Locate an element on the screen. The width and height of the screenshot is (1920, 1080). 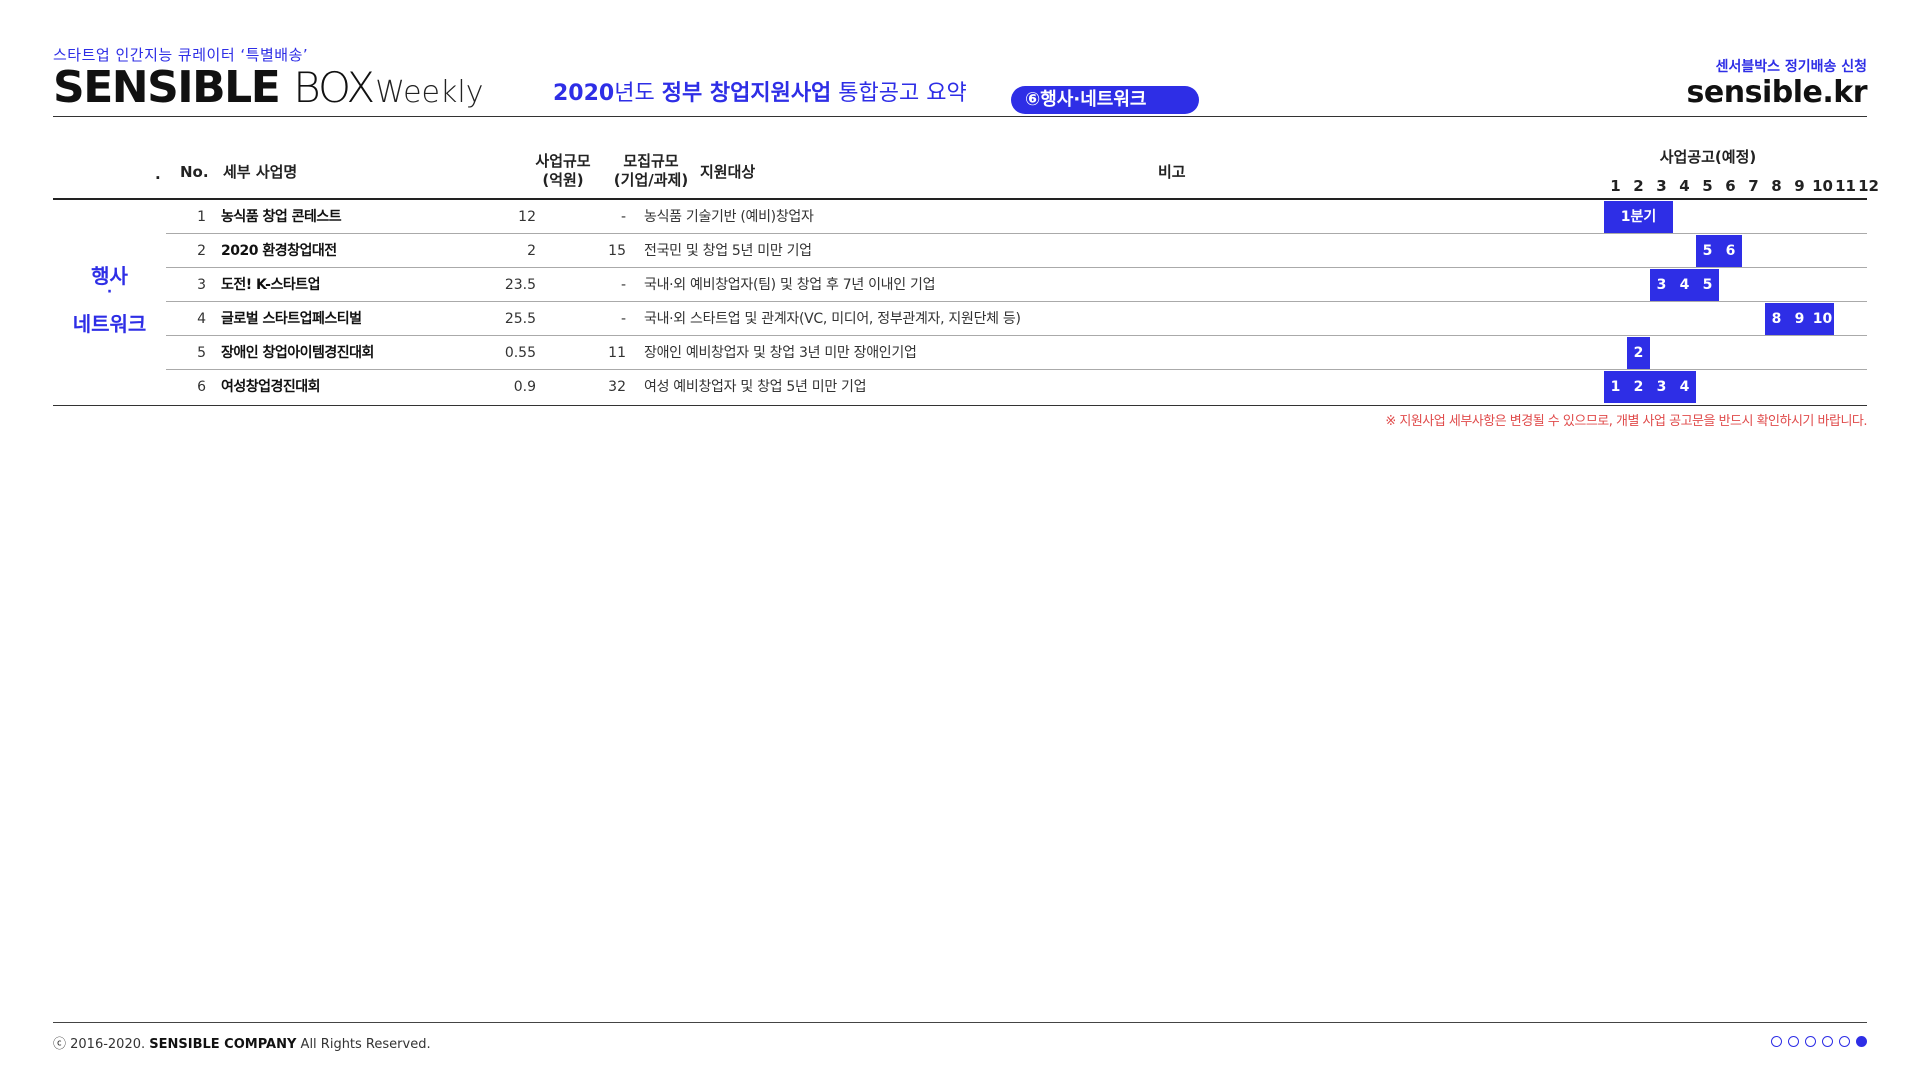
schedule-month: 9 is located at coordinates (1799, 319).